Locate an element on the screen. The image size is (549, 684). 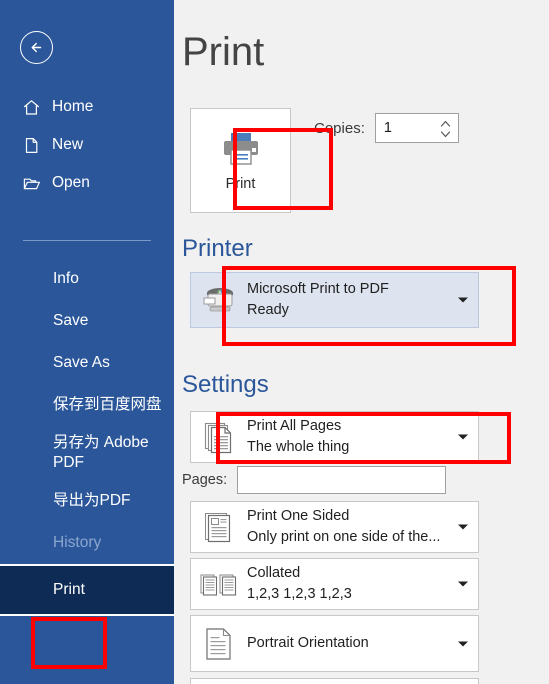
sidebar-item-home: Home is located at coordinates (87, 107).